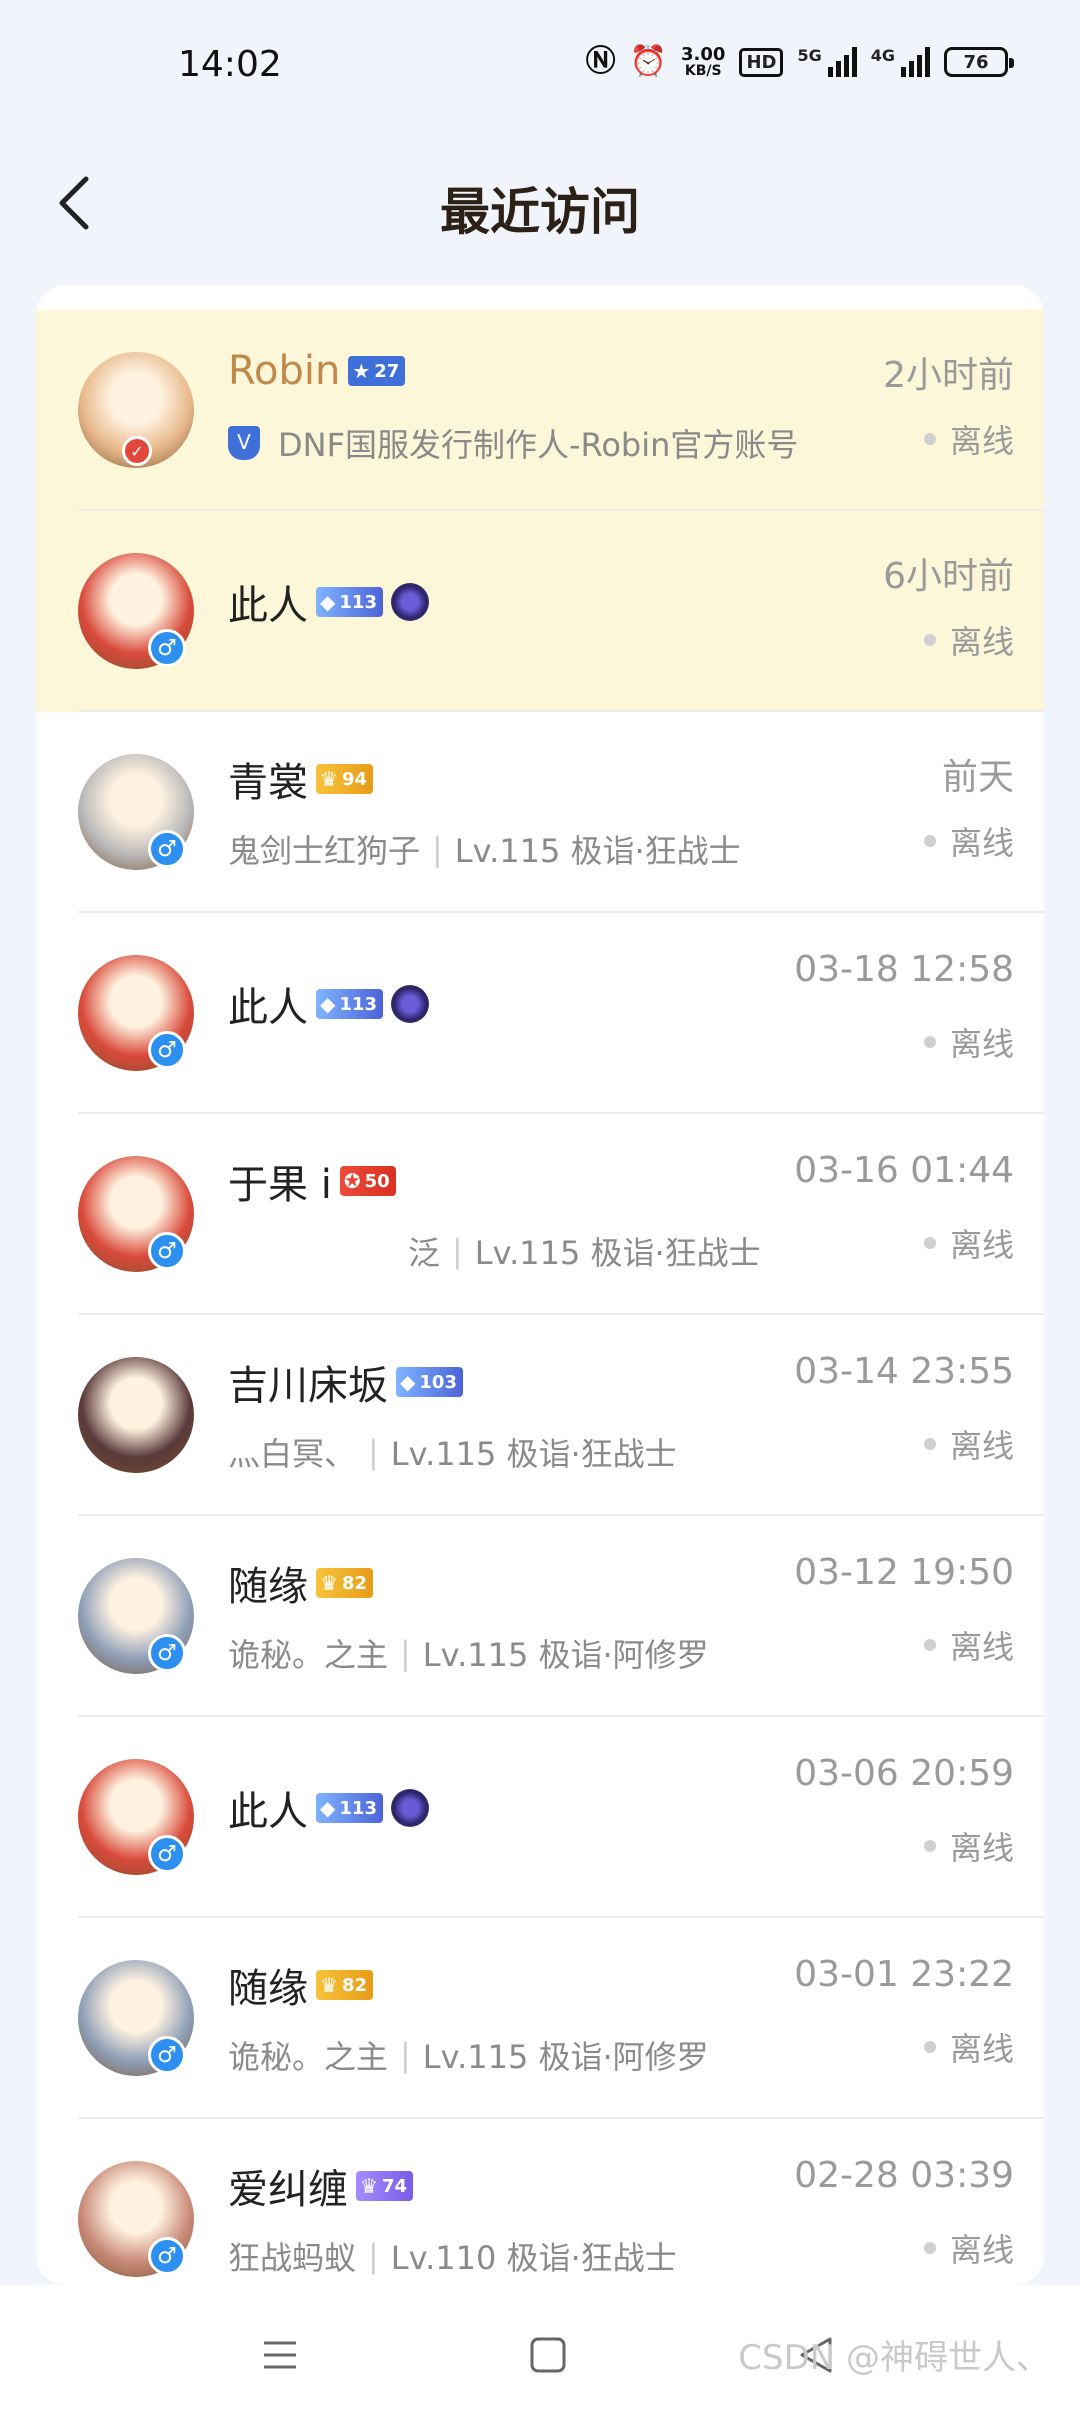 This screenshot has height=2412, width=1080. I want to click on watermark: CSDN @神碍世人、, so click(894, 2358).